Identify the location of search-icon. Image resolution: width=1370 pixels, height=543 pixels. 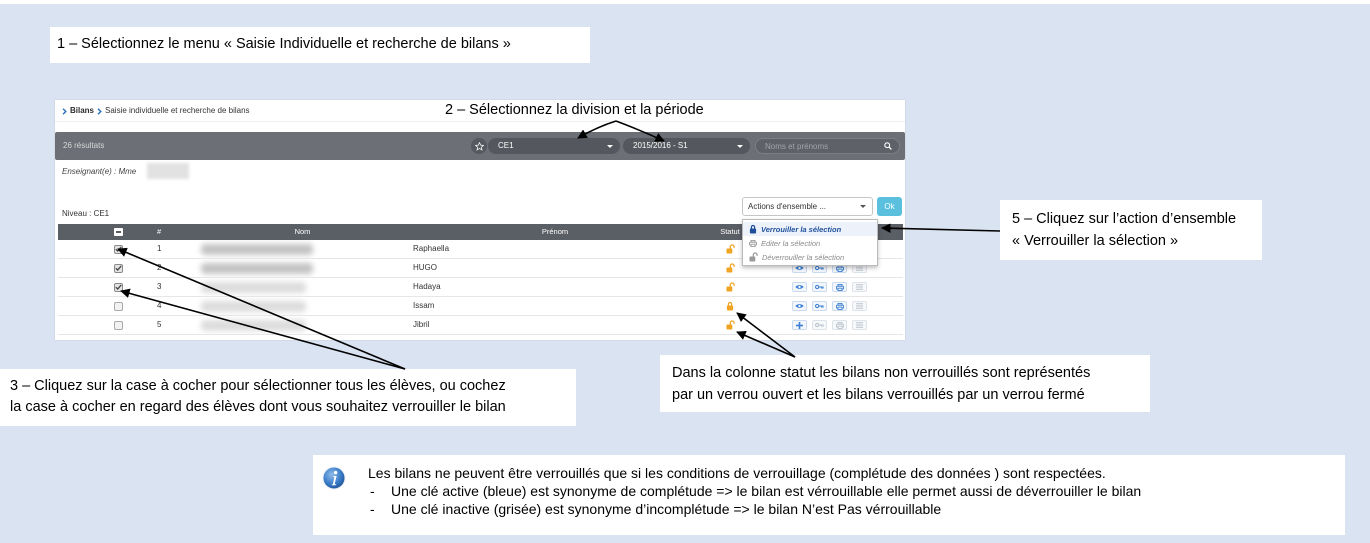
(888, 146).